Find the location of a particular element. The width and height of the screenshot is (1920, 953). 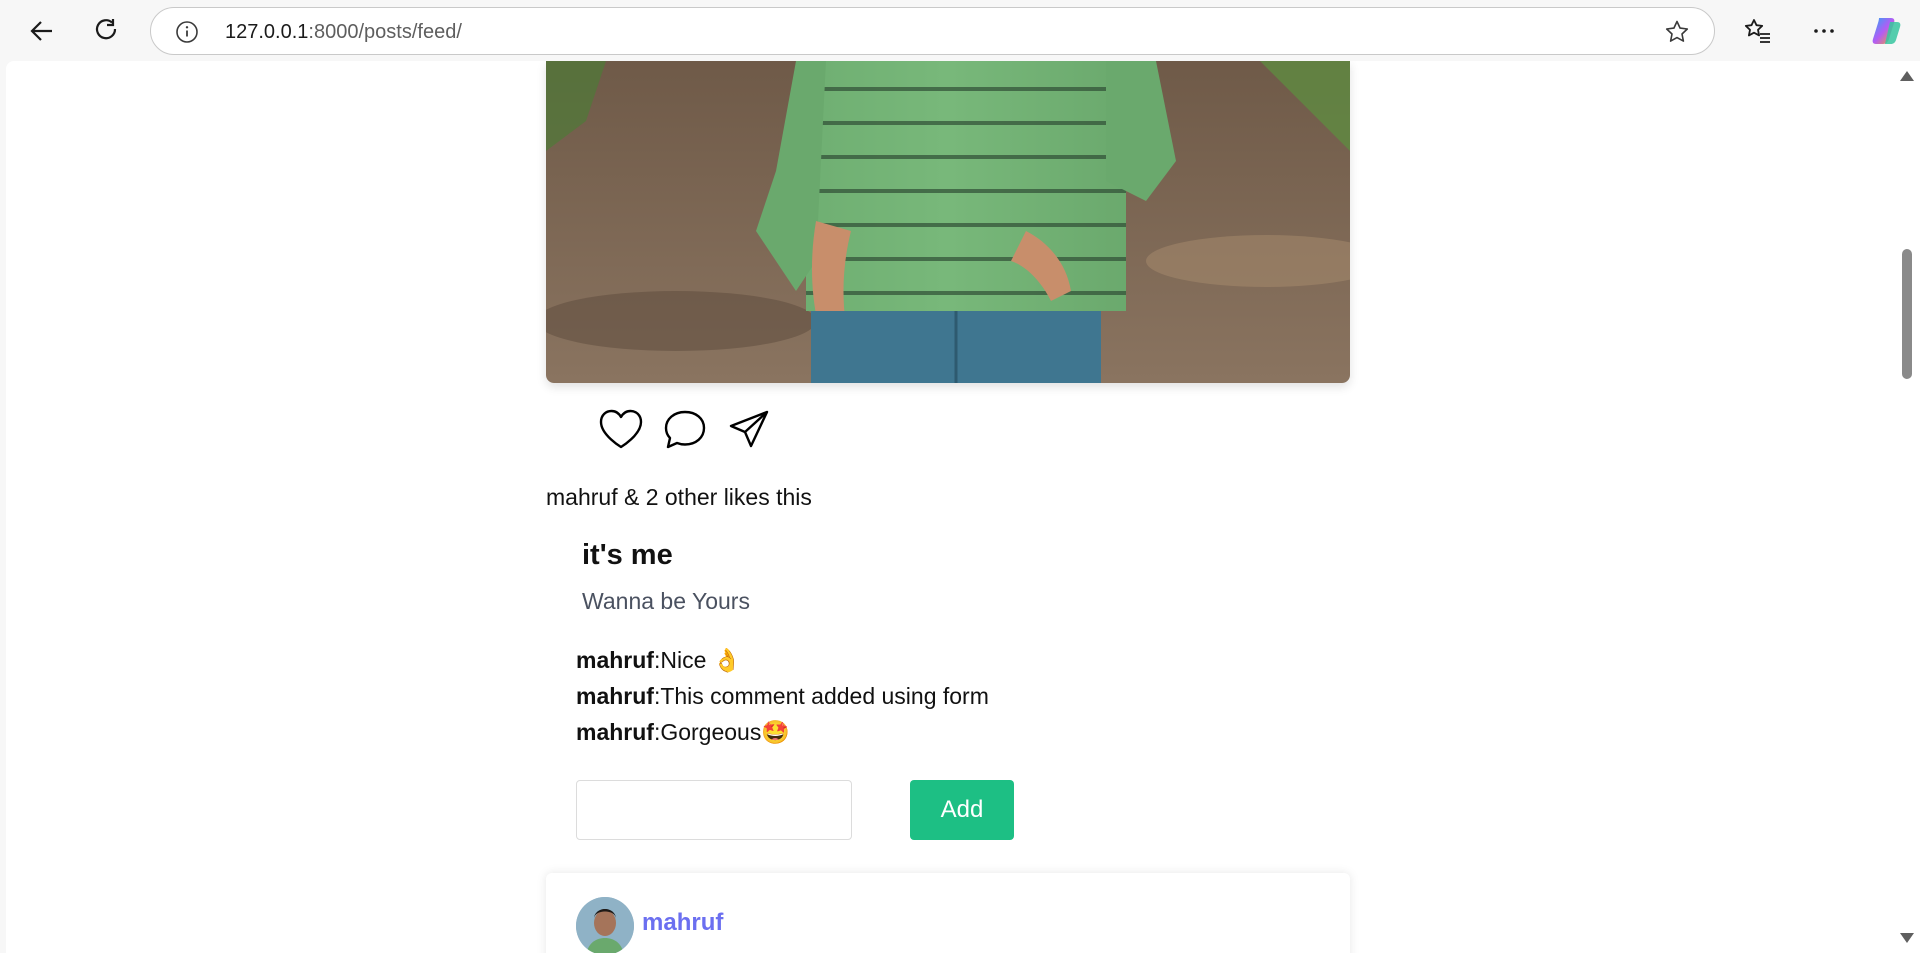

comment-item: mahruf:Gorgeous🤩 is located at coordinates (782, 732).